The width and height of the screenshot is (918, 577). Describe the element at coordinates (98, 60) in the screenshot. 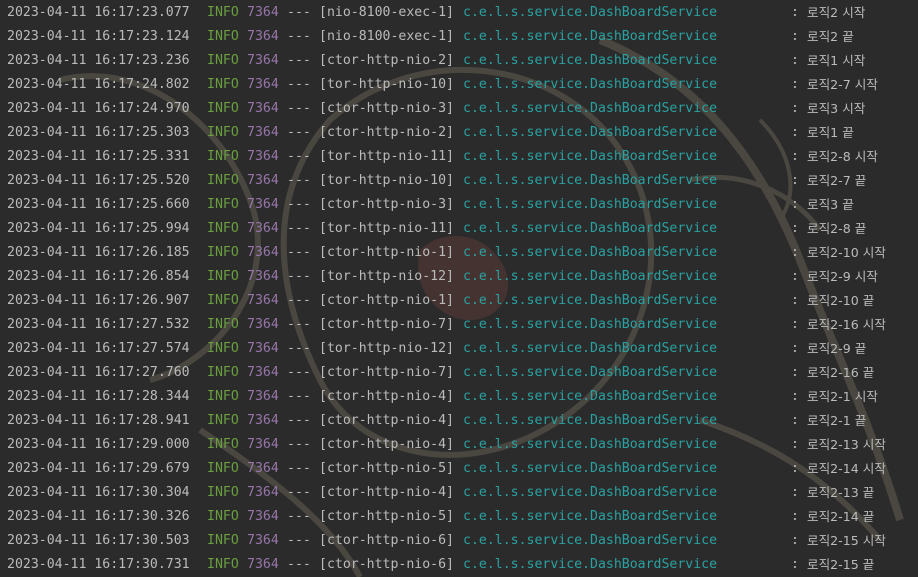

I see `log-timestamp: 2023-04-11 16:17:23.236` at that location.